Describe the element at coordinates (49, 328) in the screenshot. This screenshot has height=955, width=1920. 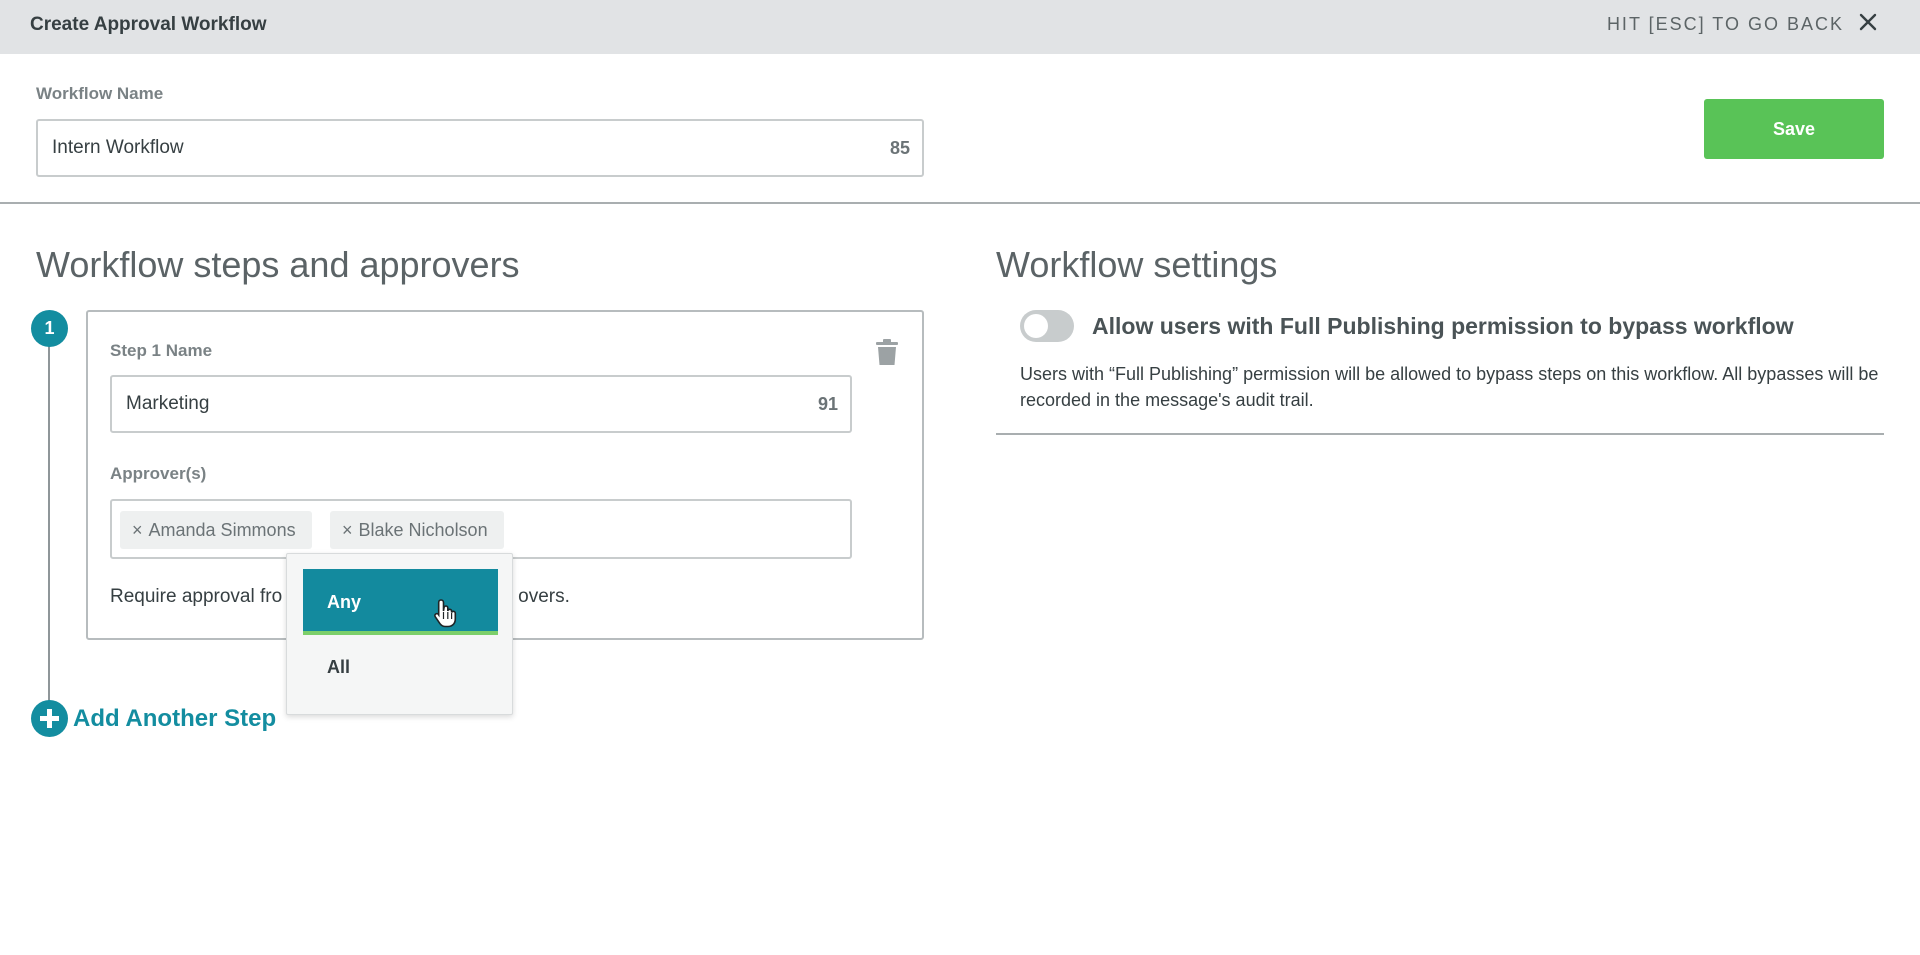
I see `step-number-badge: 1` at that location.